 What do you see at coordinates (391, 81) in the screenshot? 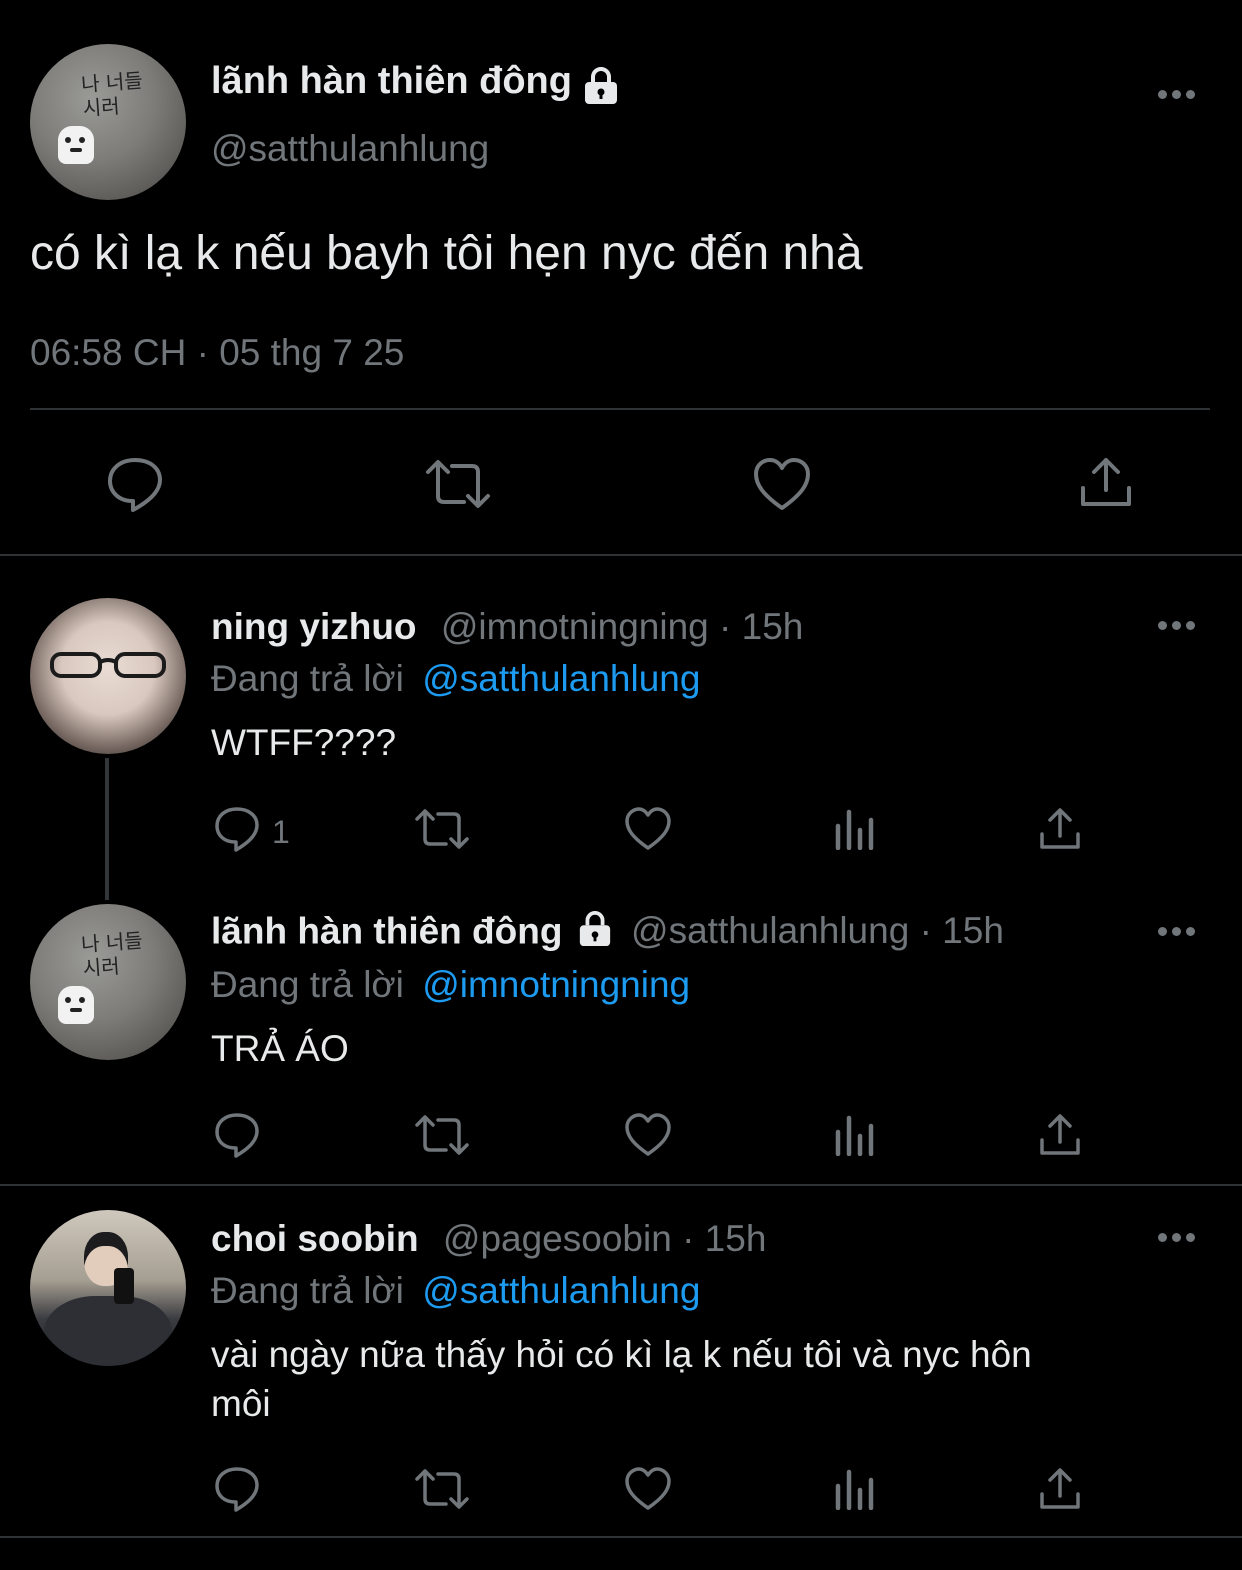
I see `main-tweet-display-name: lãnh hàn thiên đông` at bounding box center [391, 81].